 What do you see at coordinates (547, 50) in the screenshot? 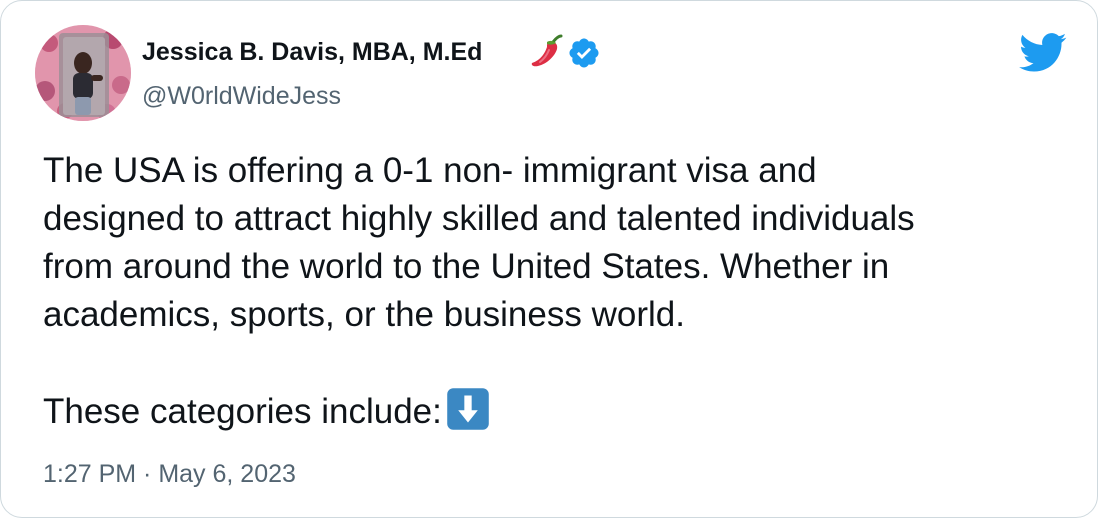
I see `hot-pepper-icon` at bounding box center [547, 50].